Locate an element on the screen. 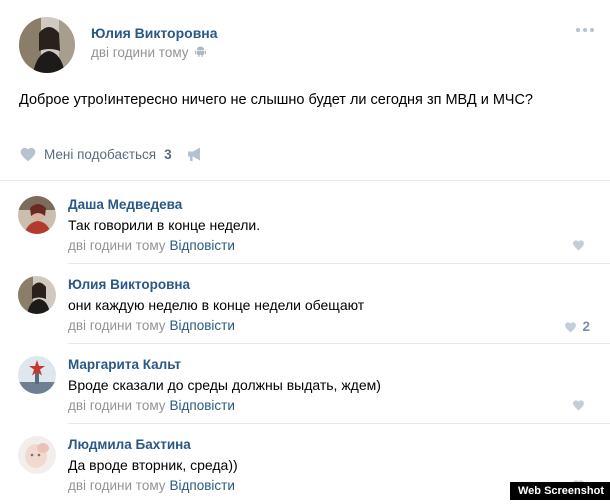 This screenshot has width=610, height=504. comment-text: Так говорили в конце недели. is located at coordinates (164, 225).